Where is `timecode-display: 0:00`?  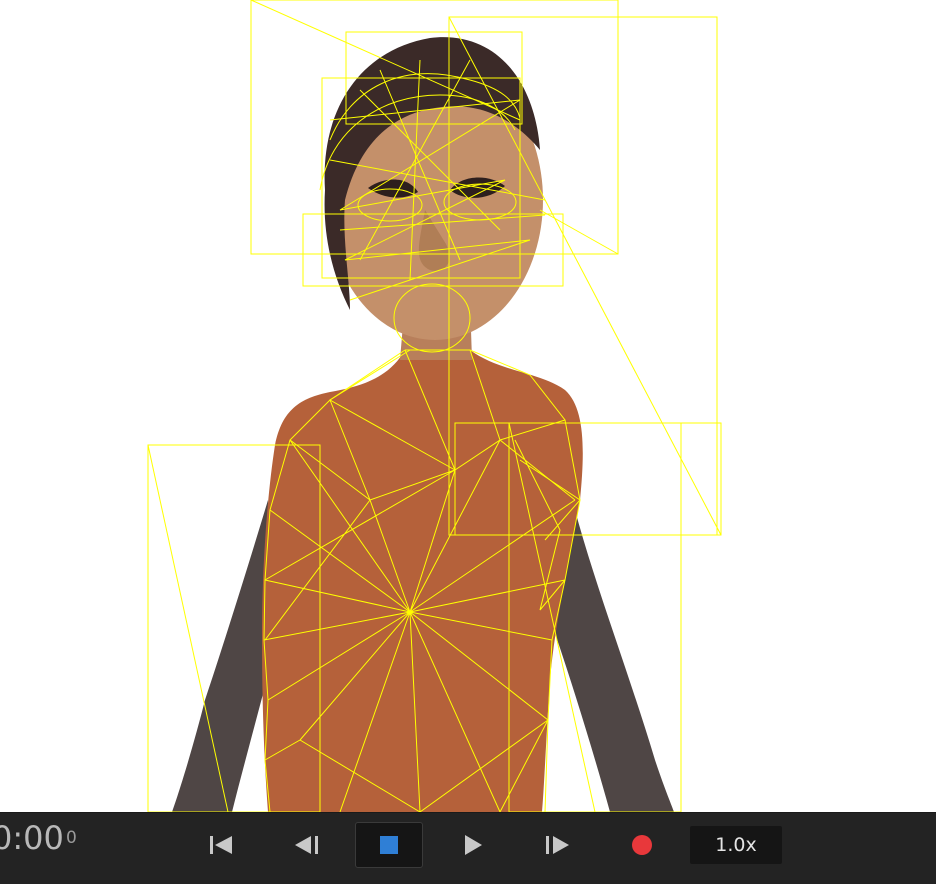
timecode-display: 0:00 is located at coordinates (32, 838).